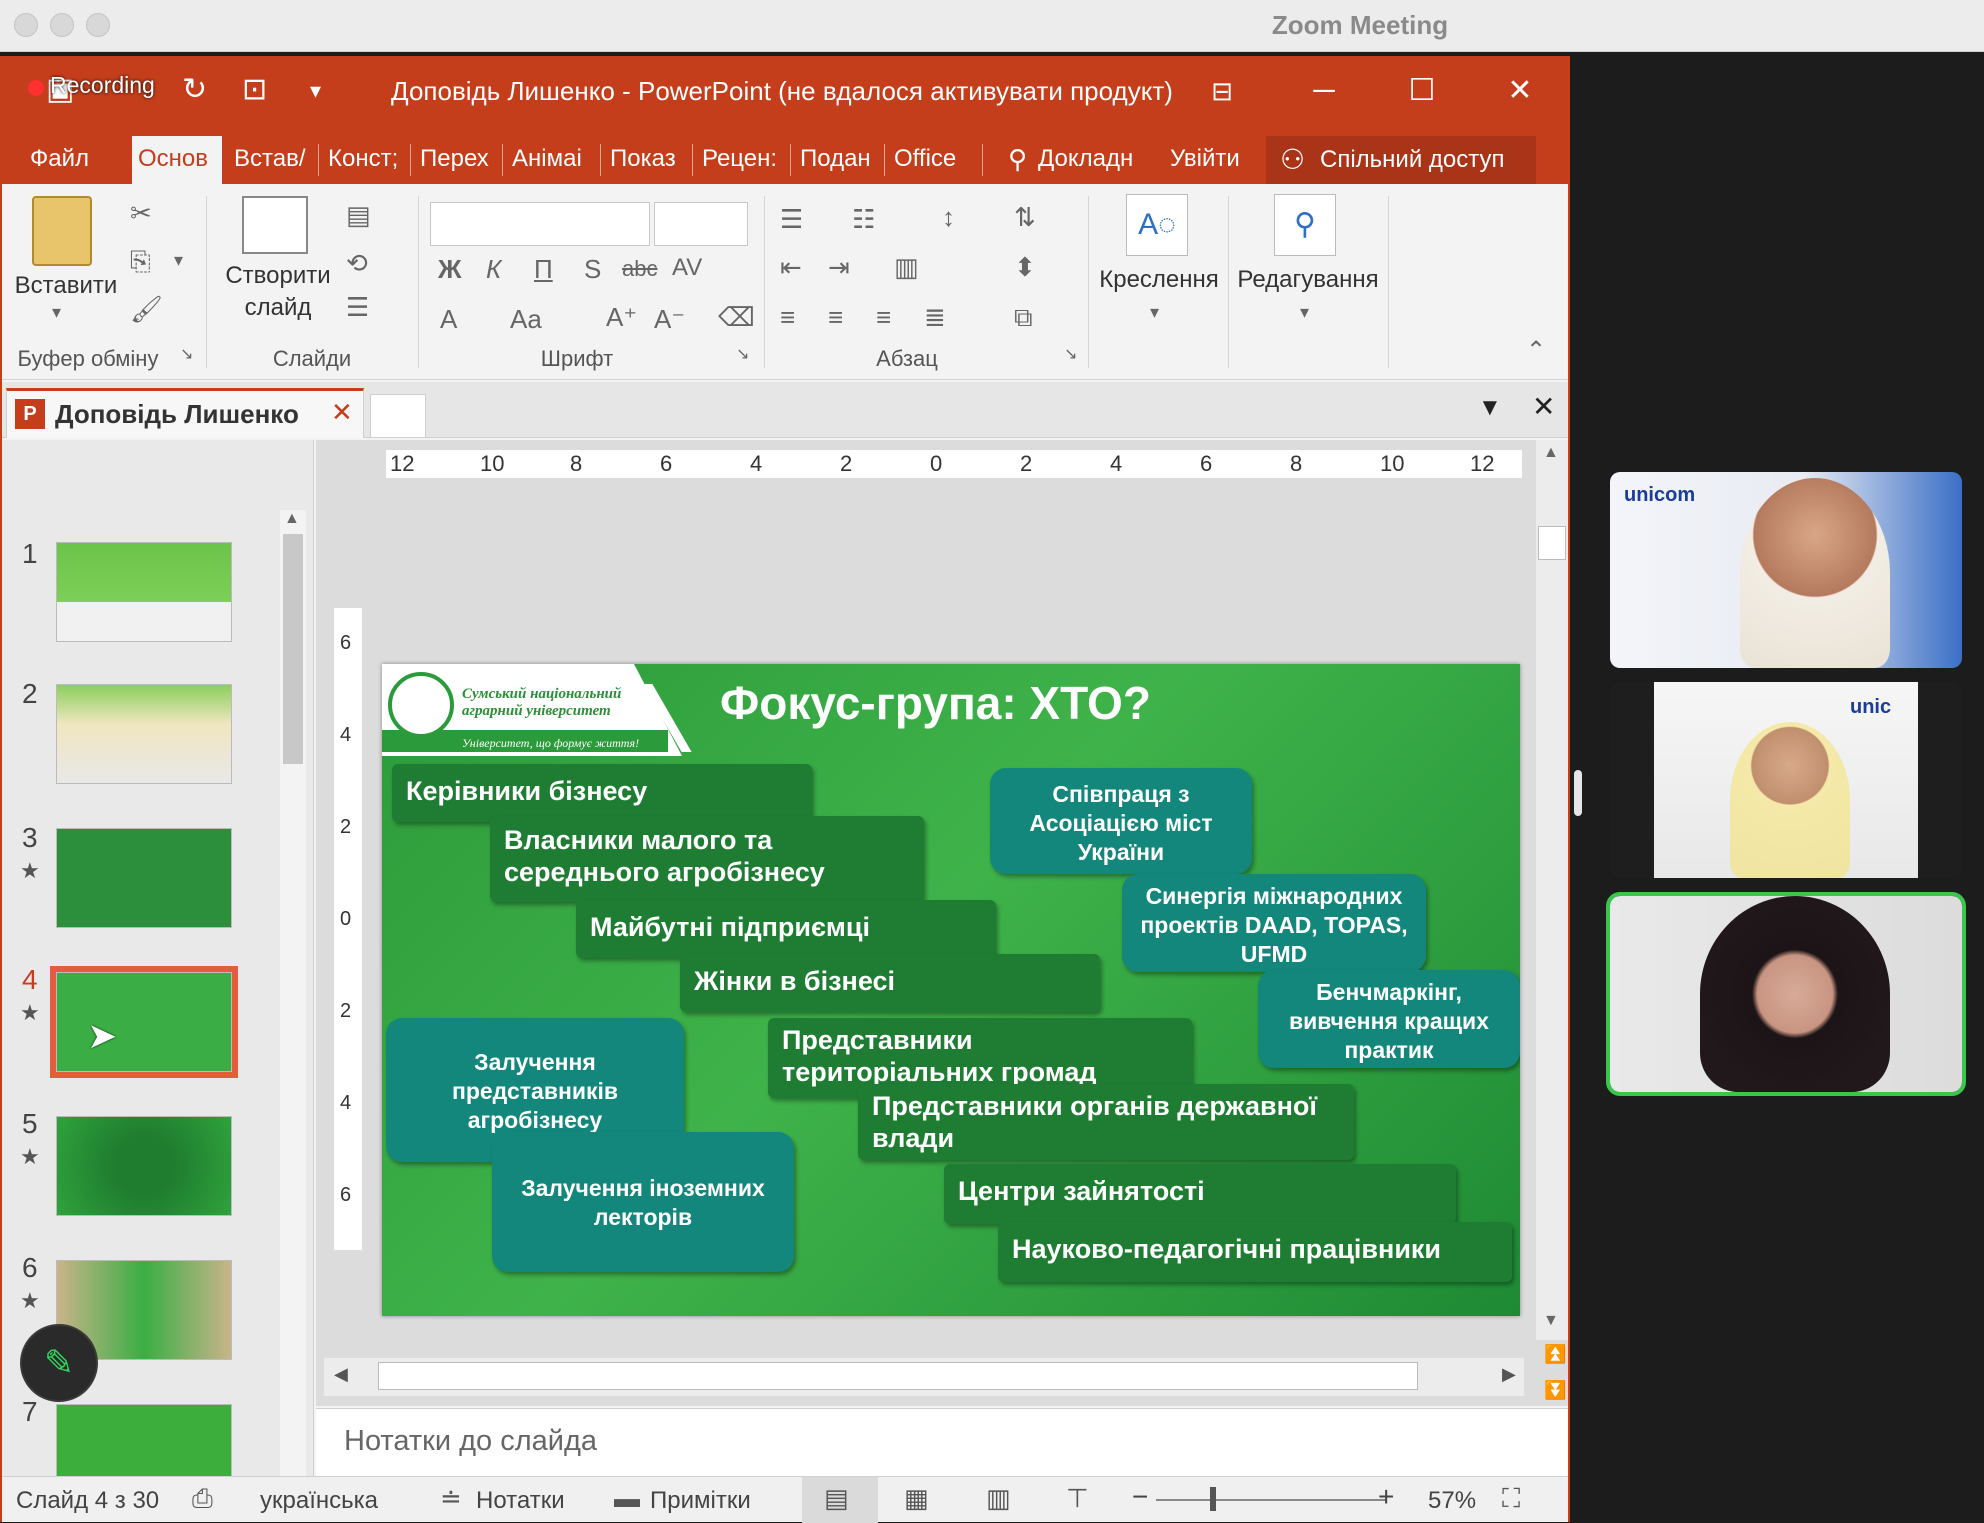 Image resolution: width=1984 pixels, height=1523 pixels. What do you see at coordinates (59, 1363) in the screenshot?
I see `pencil-icon: ✎` at bounding box center [59, 1363].